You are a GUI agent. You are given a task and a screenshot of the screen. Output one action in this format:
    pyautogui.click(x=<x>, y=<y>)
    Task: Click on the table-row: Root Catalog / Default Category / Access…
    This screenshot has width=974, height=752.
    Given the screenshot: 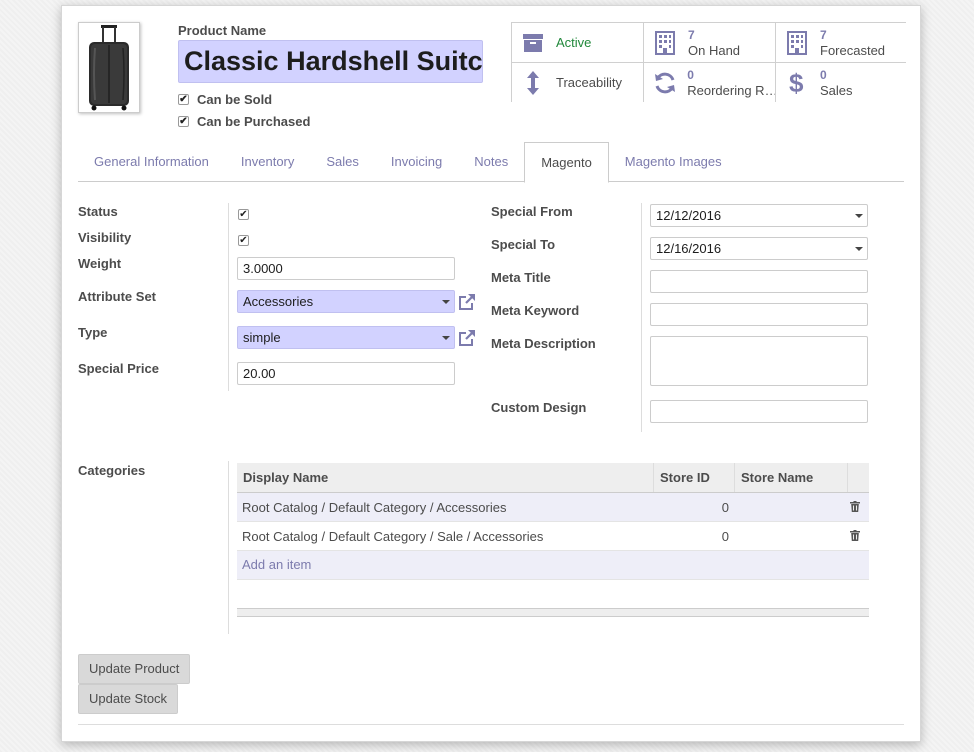 What is the action you would take?
    pyautogui.click(x=553, y=507)
    